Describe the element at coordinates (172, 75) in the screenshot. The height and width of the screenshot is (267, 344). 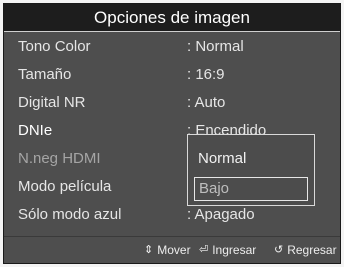
I see `setting-row-tamano: Tamaño : 16:9` at that location.